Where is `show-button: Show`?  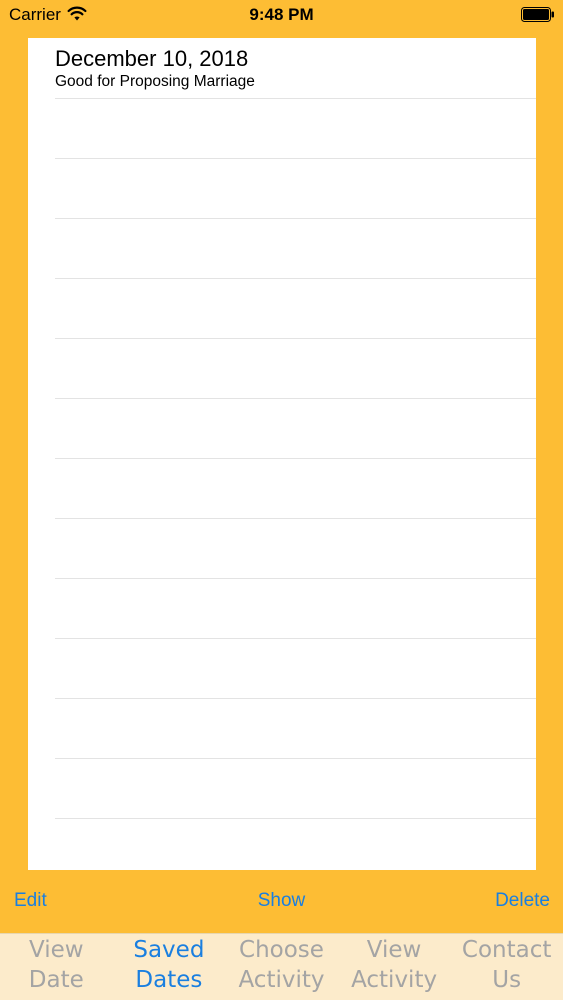
show-button: Show is located at coordinates (281, 901).